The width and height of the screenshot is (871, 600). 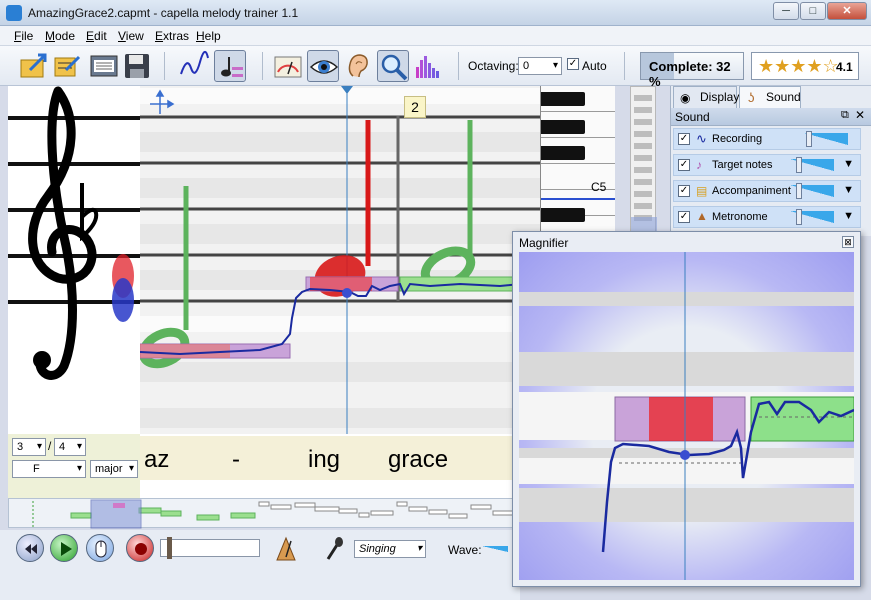 What do you see at coordinates (114, 469) in the screenshot?
I see `mode-select: major` at bounding box center [114, 469].